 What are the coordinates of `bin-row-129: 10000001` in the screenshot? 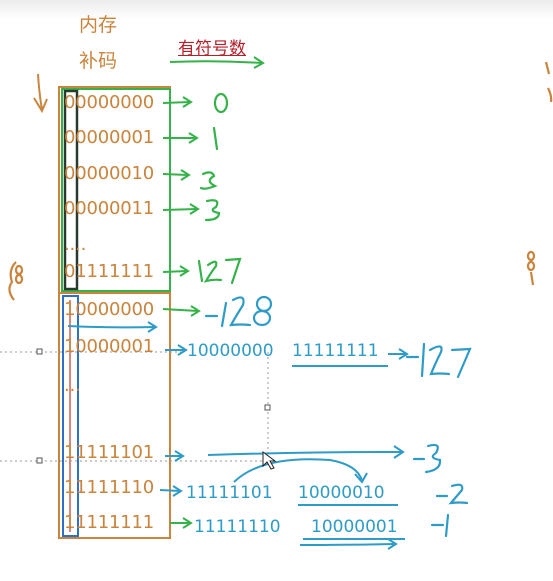 It's located at (109, 346).